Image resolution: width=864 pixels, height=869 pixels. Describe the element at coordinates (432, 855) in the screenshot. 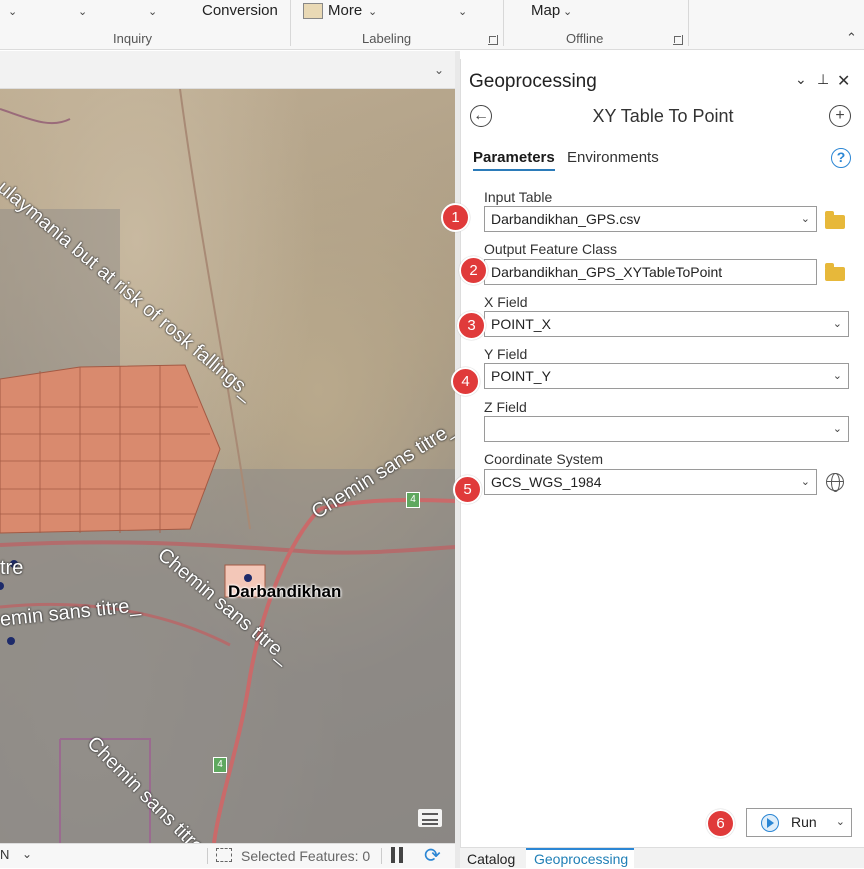

I see `refresh-icon: ⟳` at that location.